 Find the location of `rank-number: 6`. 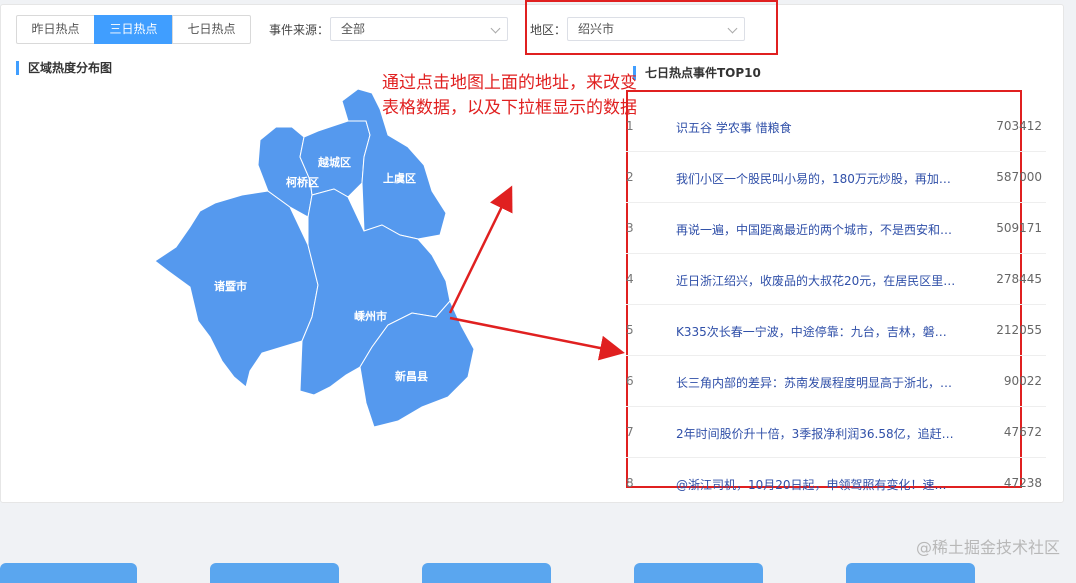

rank-number: 6 is located at coordinates (630, 381).